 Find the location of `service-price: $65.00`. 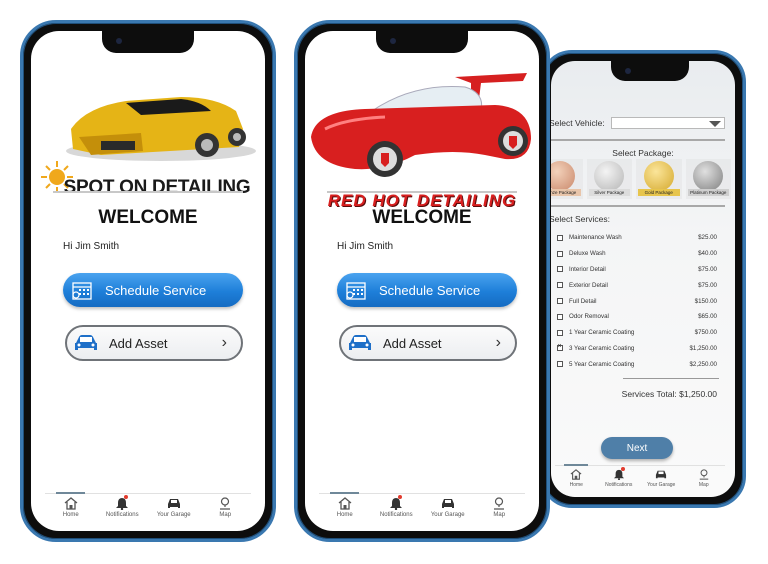

service-price: $65.00 is located at coordinates (707, 317).